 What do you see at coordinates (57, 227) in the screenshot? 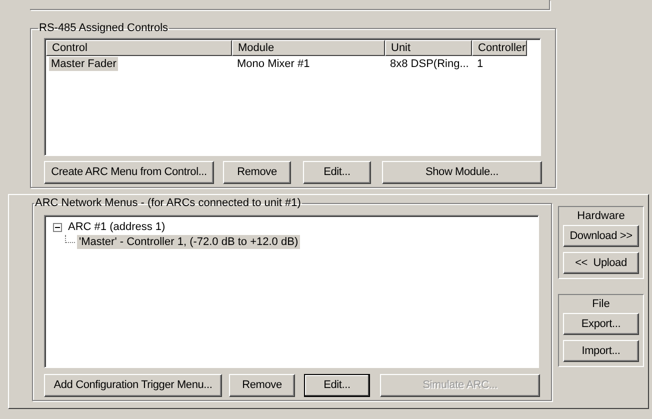
I see `collapse-icon` at bounding box center [57, 227].